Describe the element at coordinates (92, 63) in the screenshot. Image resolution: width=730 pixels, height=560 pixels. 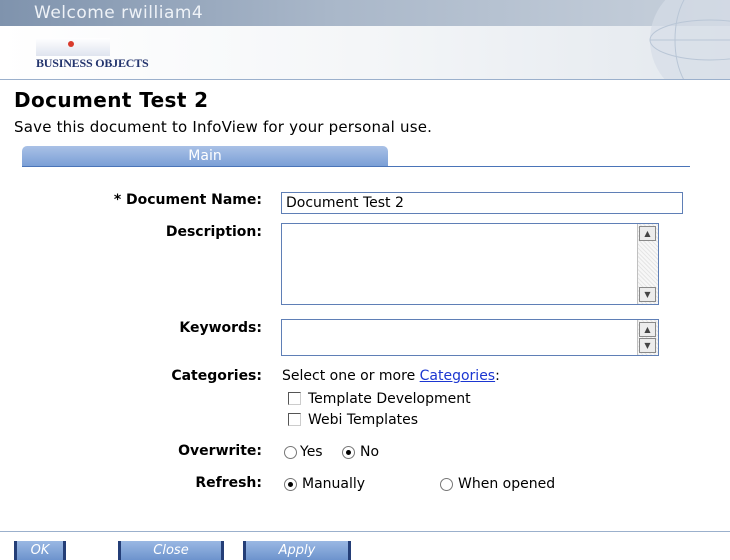
I see `business-objects-logo: BUSINESS OBJECTS` at that location.